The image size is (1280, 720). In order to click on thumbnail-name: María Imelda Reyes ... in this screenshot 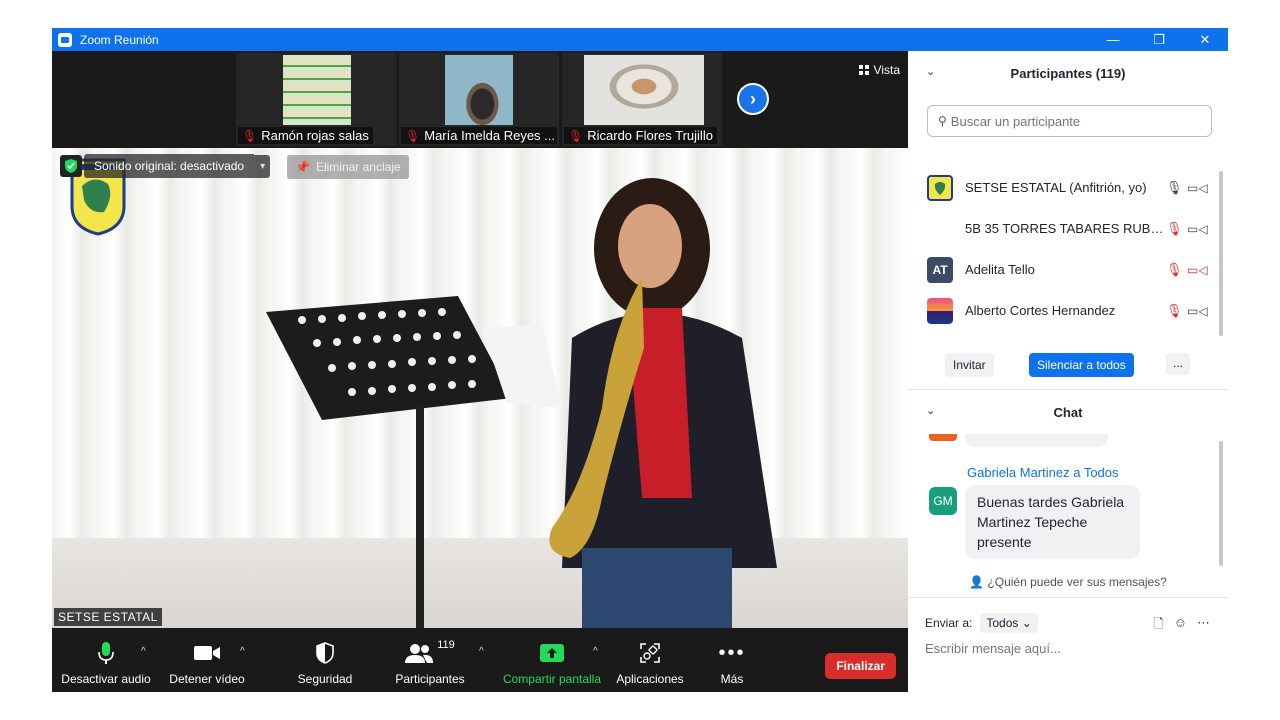, I will do `click(490, 135)`.